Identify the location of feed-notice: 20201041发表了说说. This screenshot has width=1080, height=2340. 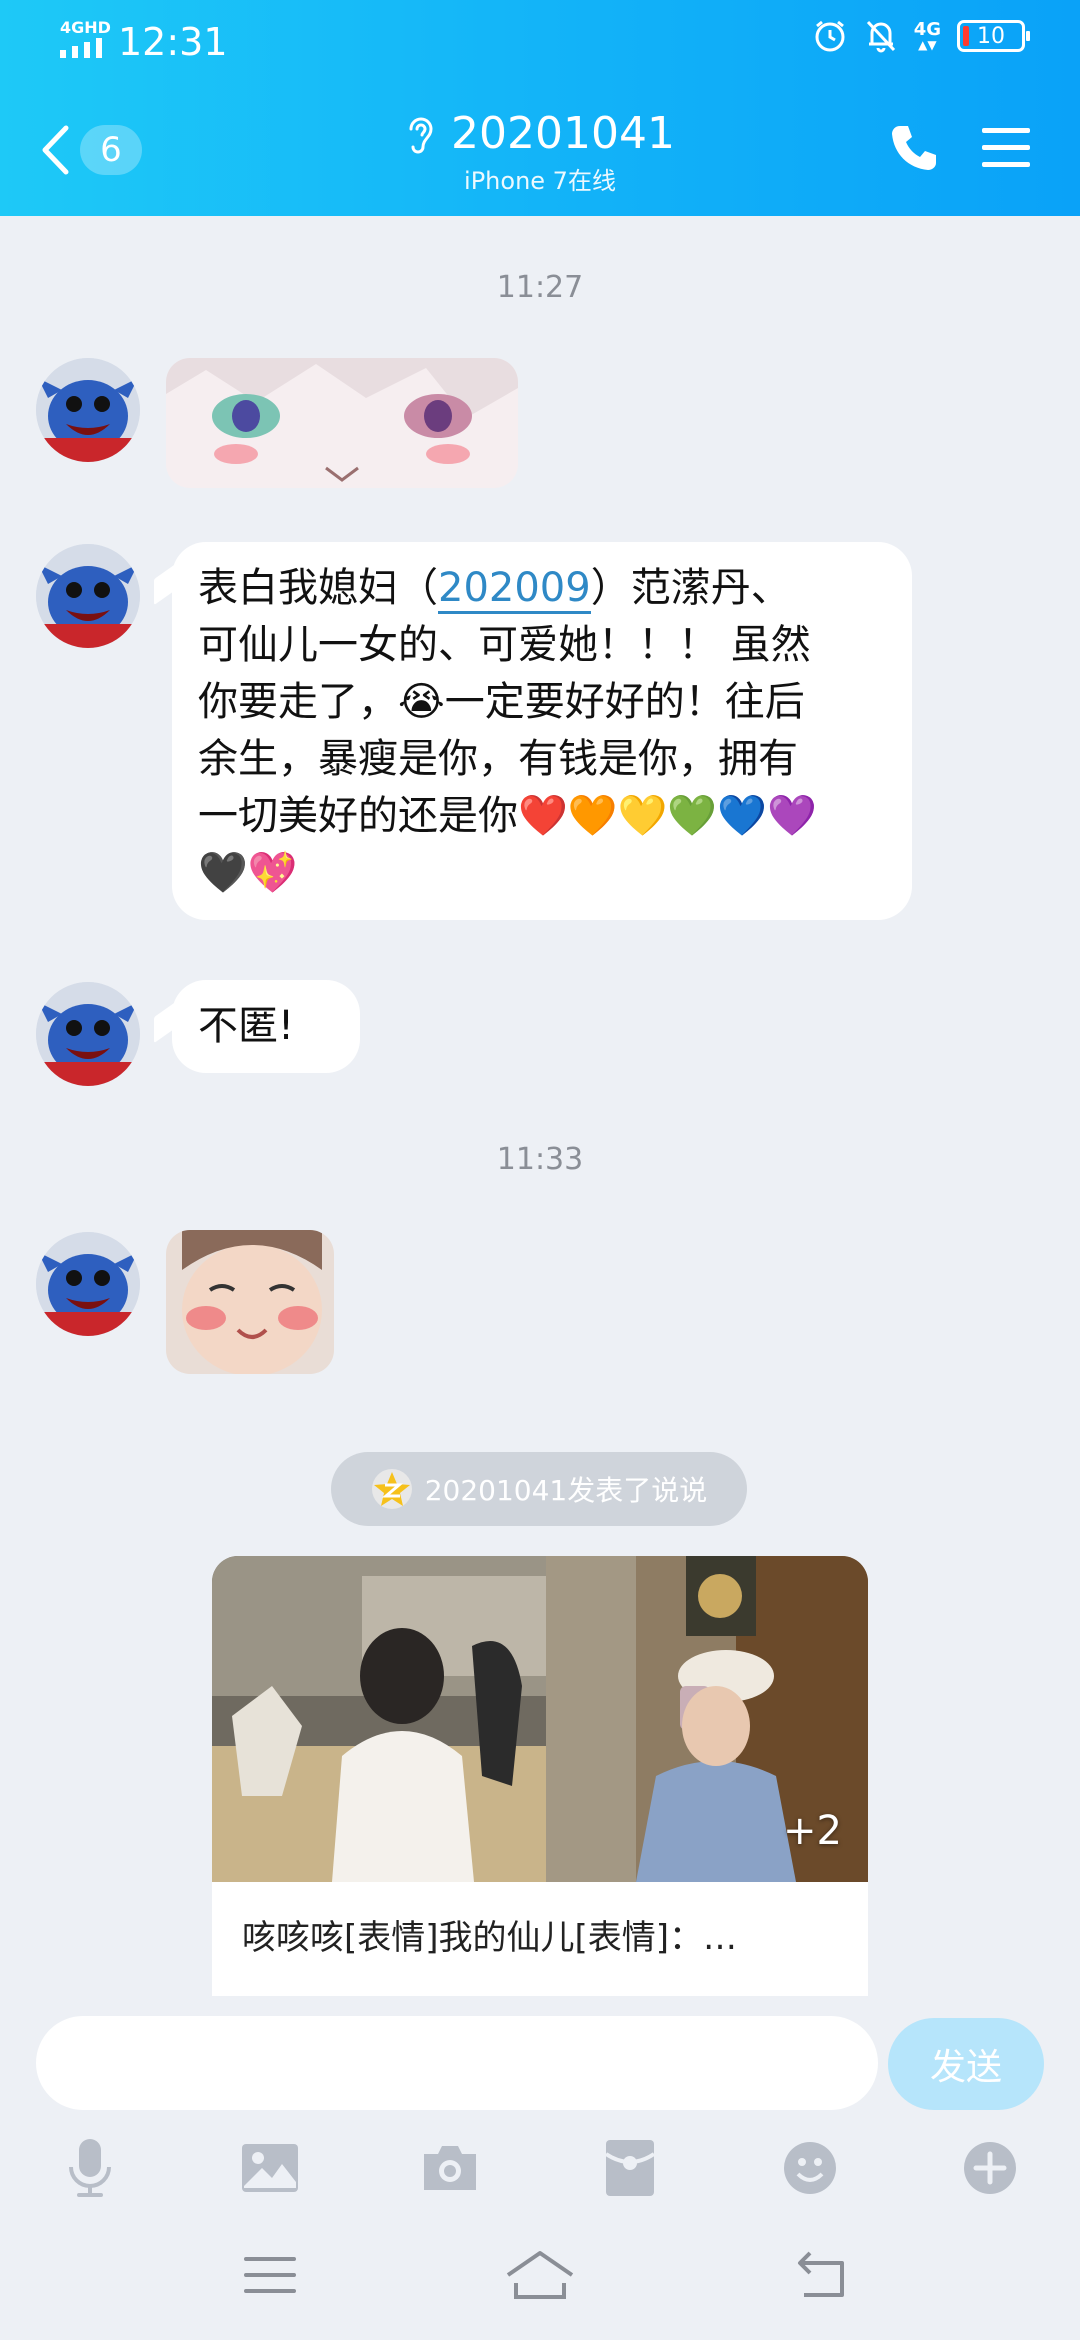
(539, 1489).